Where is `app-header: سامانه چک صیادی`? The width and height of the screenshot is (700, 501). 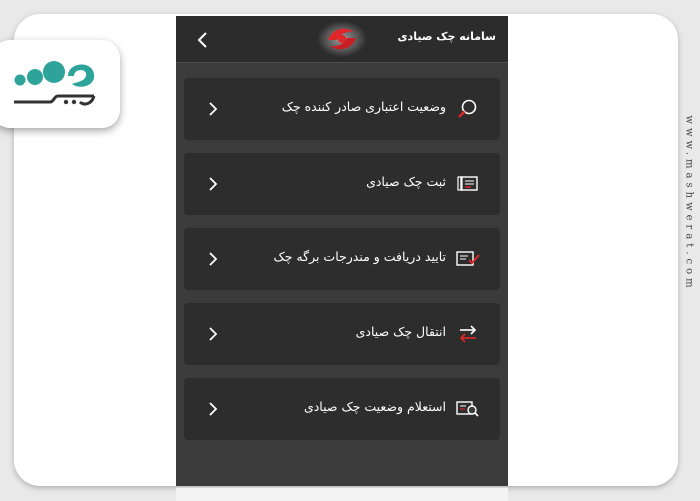
app-header: سامانه چک صیادی is located at coordinates (342, 39).